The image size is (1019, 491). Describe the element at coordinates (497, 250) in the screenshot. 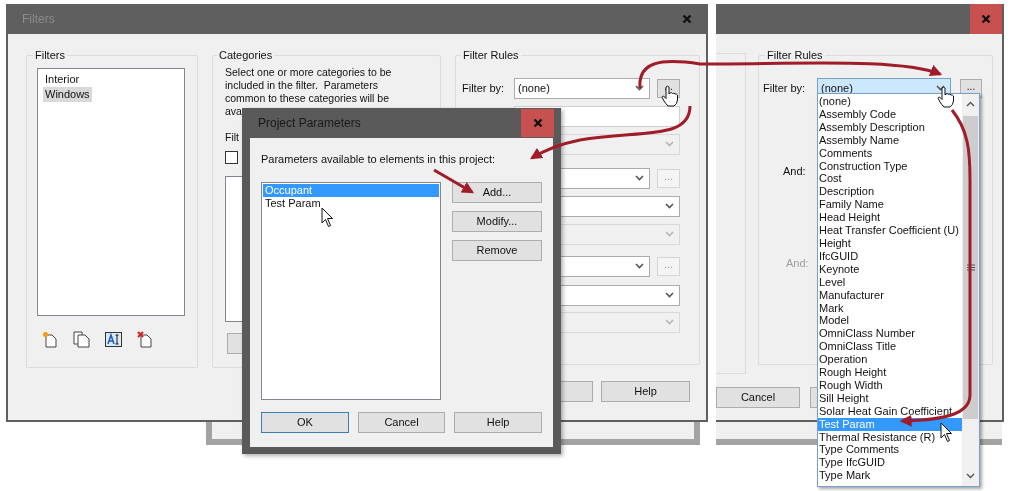

I see `dialog-button: Remove` at that location.